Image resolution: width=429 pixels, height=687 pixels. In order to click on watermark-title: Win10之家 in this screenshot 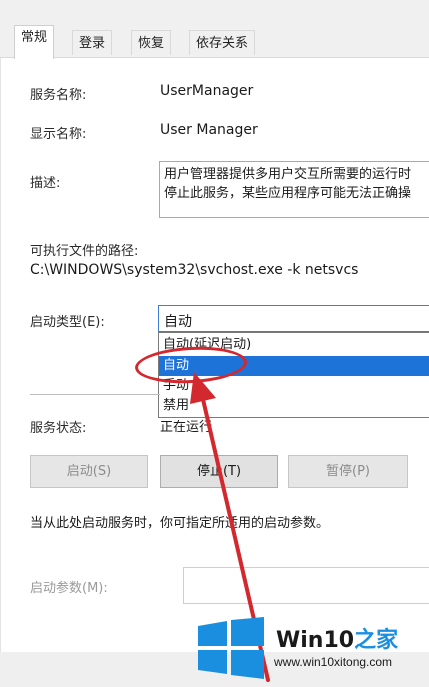, I will do `click(337, 638)`.